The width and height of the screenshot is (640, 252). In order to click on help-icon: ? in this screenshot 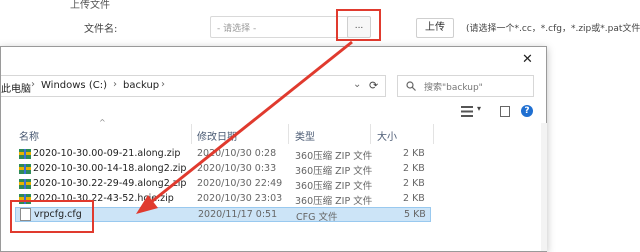, I will do `click(527, 111)`.